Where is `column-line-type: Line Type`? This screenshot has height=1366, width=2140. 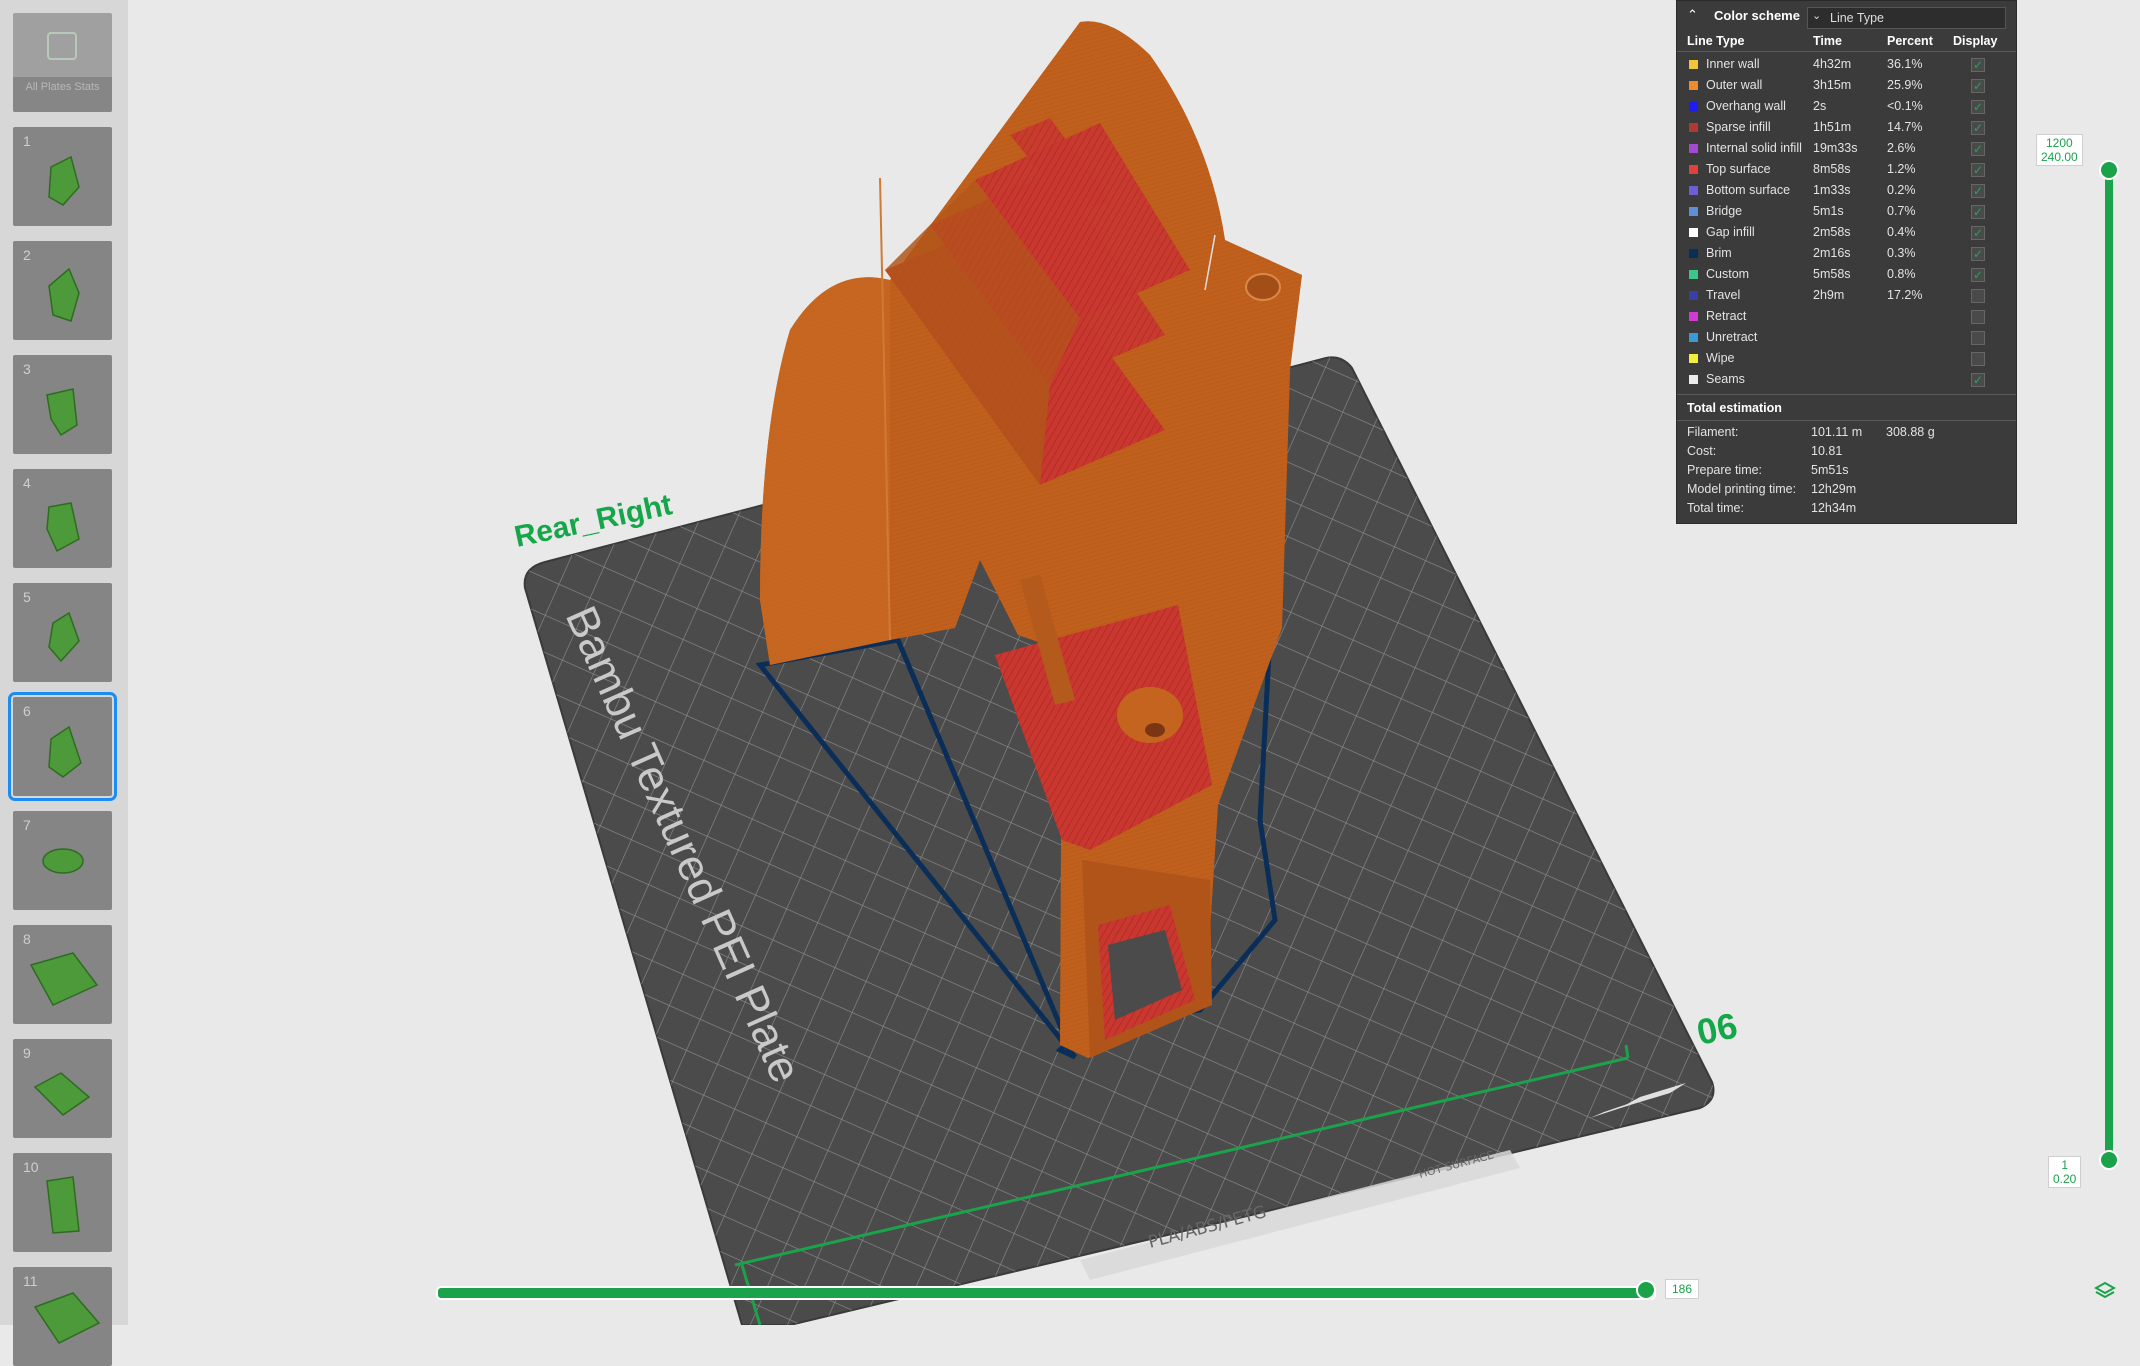 column-line-type: Line Type is located at coordinates (1716, 41).